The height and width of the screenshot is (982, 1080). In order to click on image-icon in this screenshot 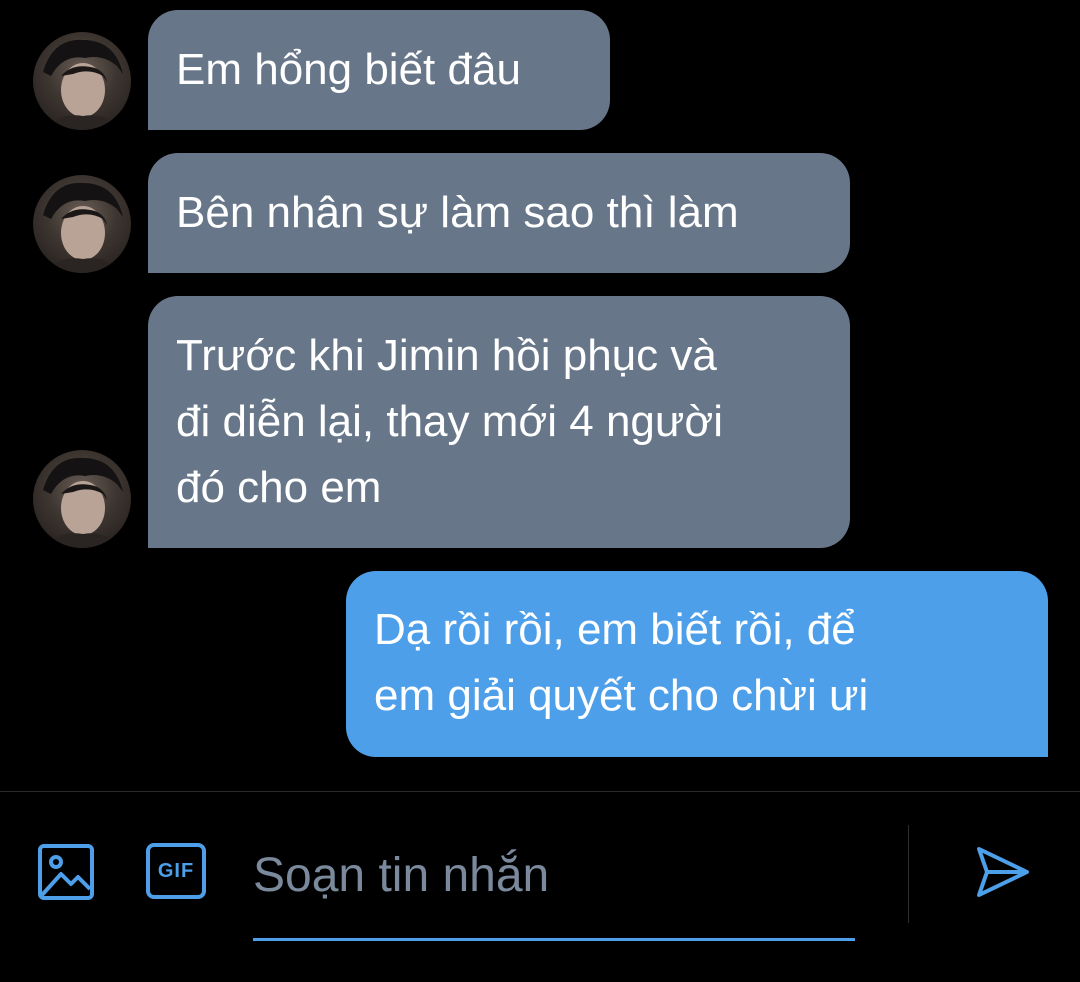, I will do `click(66, 872)`.